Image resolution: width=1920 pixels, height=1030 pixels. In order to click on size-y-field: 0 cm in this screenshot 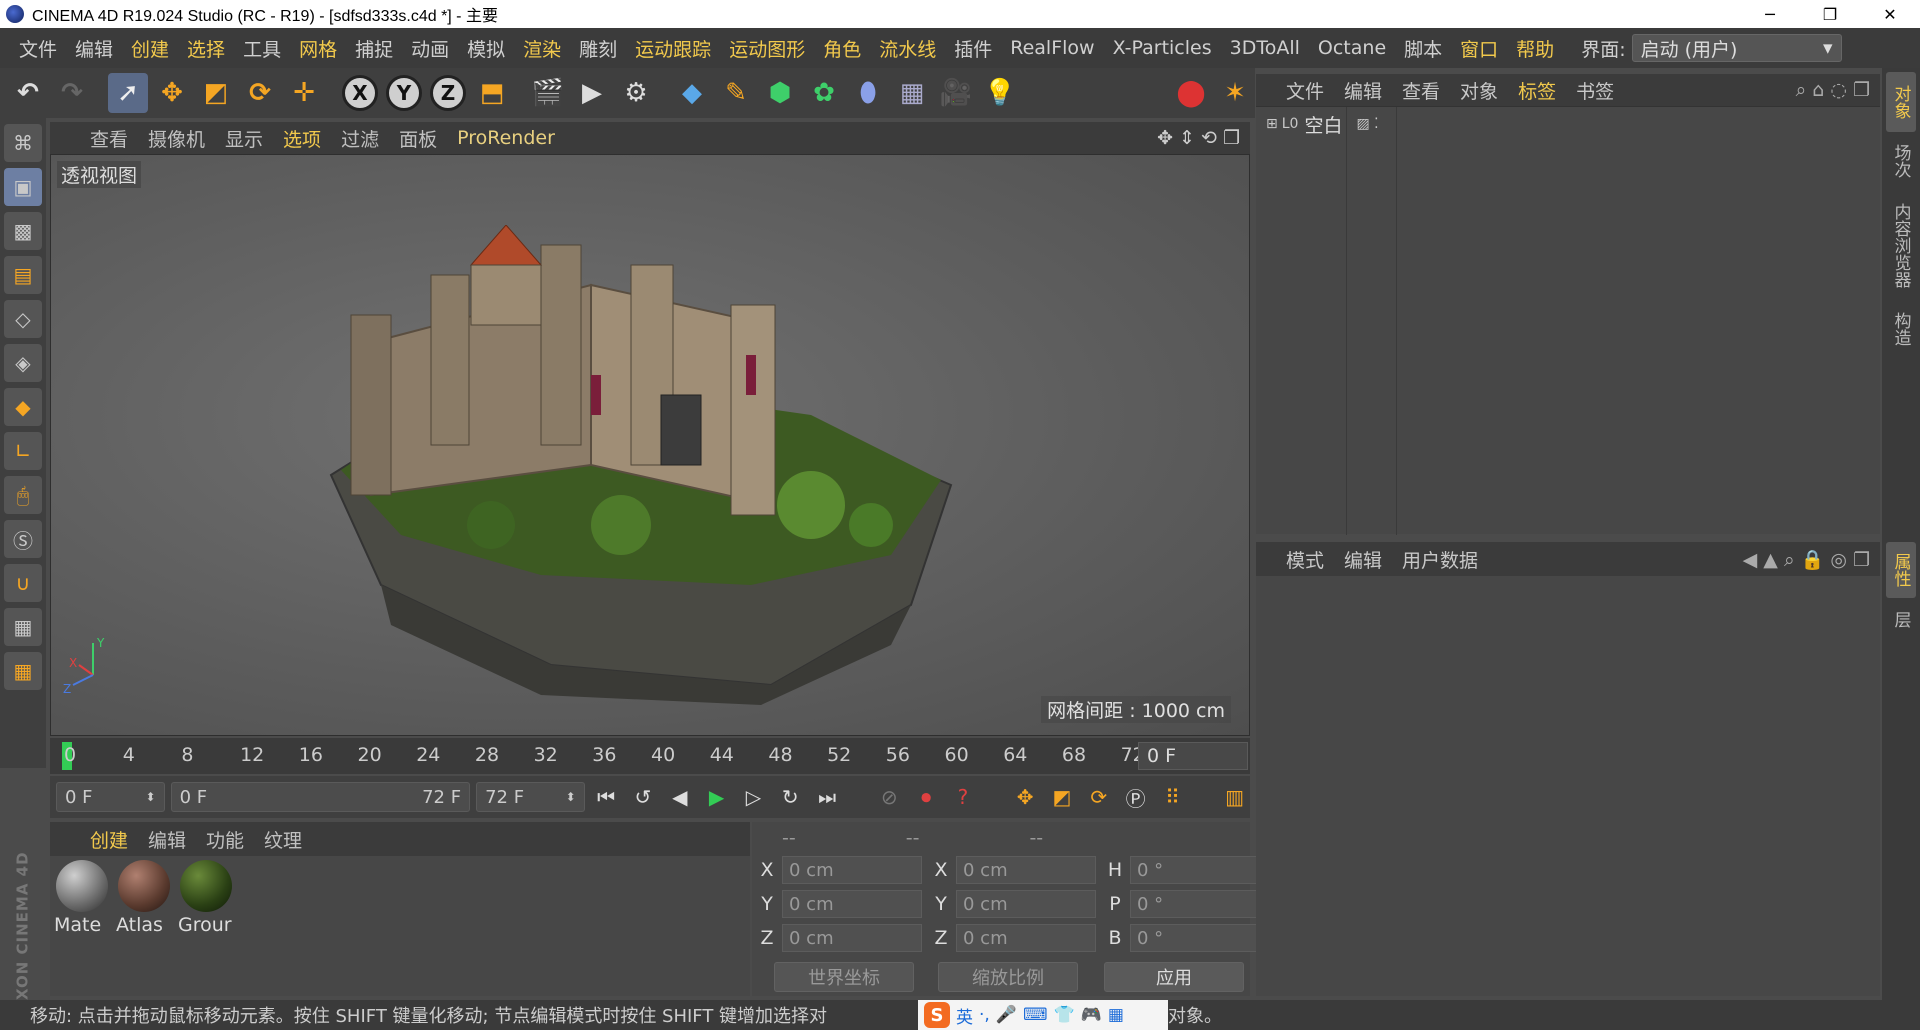, I will do `click(1026, 904)`.